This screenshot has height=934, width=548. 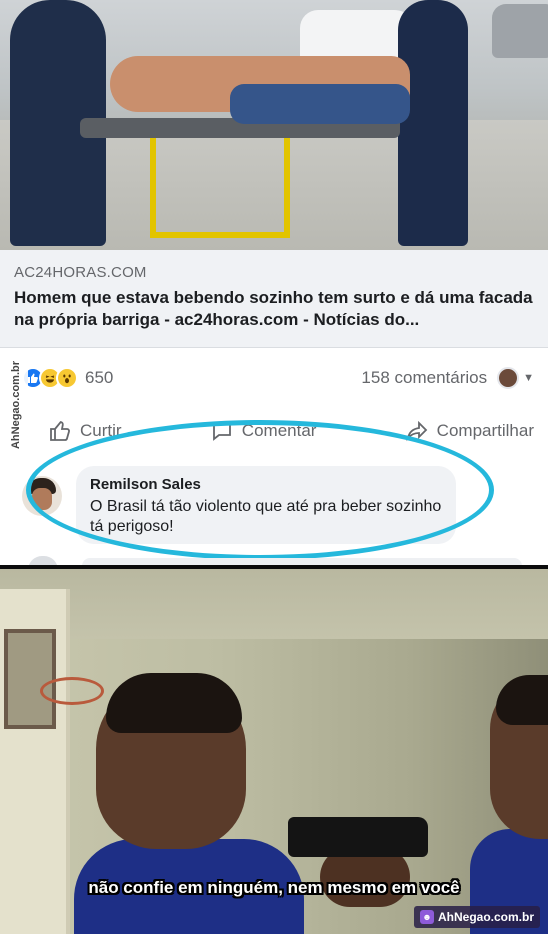 I want to click on commenter-avatar, so click(x=42, y=496).